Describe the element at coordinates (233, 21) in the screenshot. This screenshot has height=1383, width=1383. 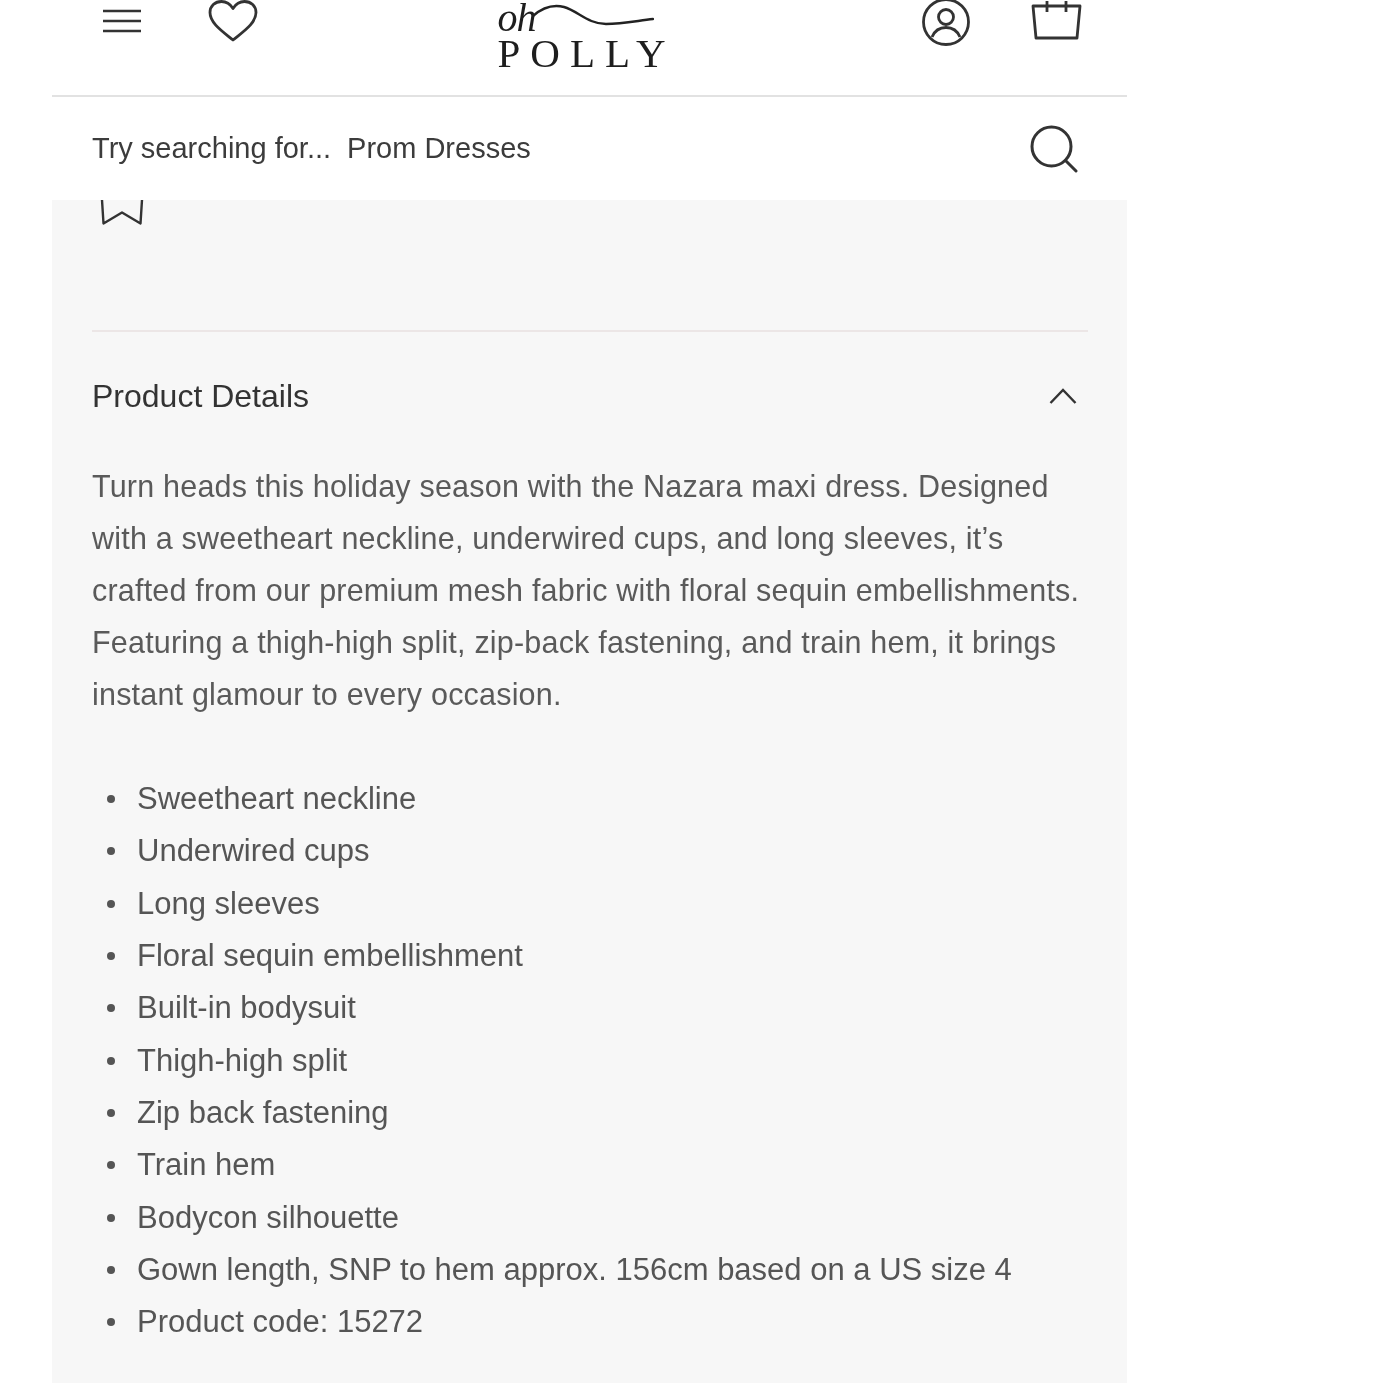
I see `heart-icon` at that location.